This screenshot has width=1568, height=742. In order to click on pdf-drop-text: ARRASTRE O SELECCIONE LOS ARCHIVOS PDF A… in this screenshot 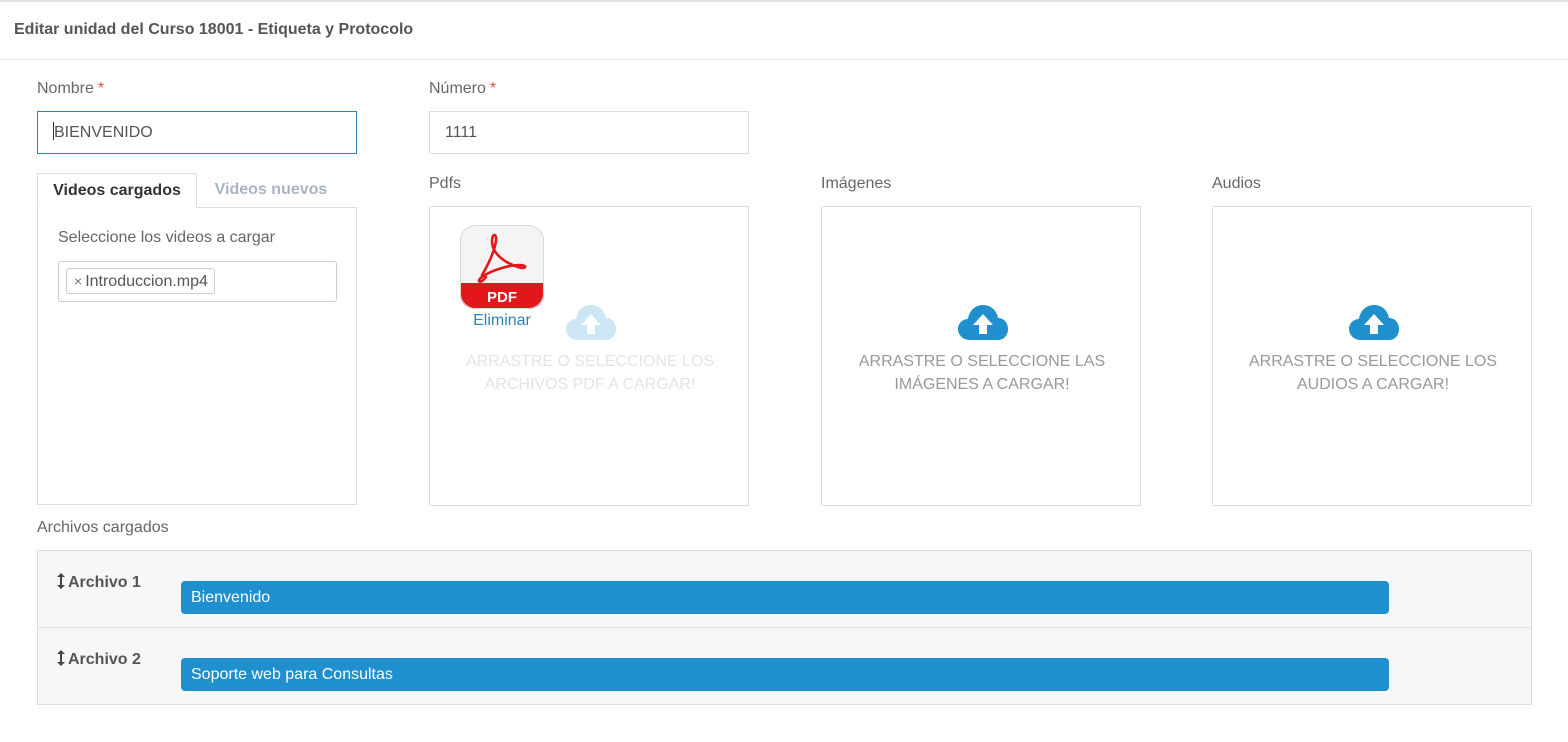, I will do `click(590, 373)`.